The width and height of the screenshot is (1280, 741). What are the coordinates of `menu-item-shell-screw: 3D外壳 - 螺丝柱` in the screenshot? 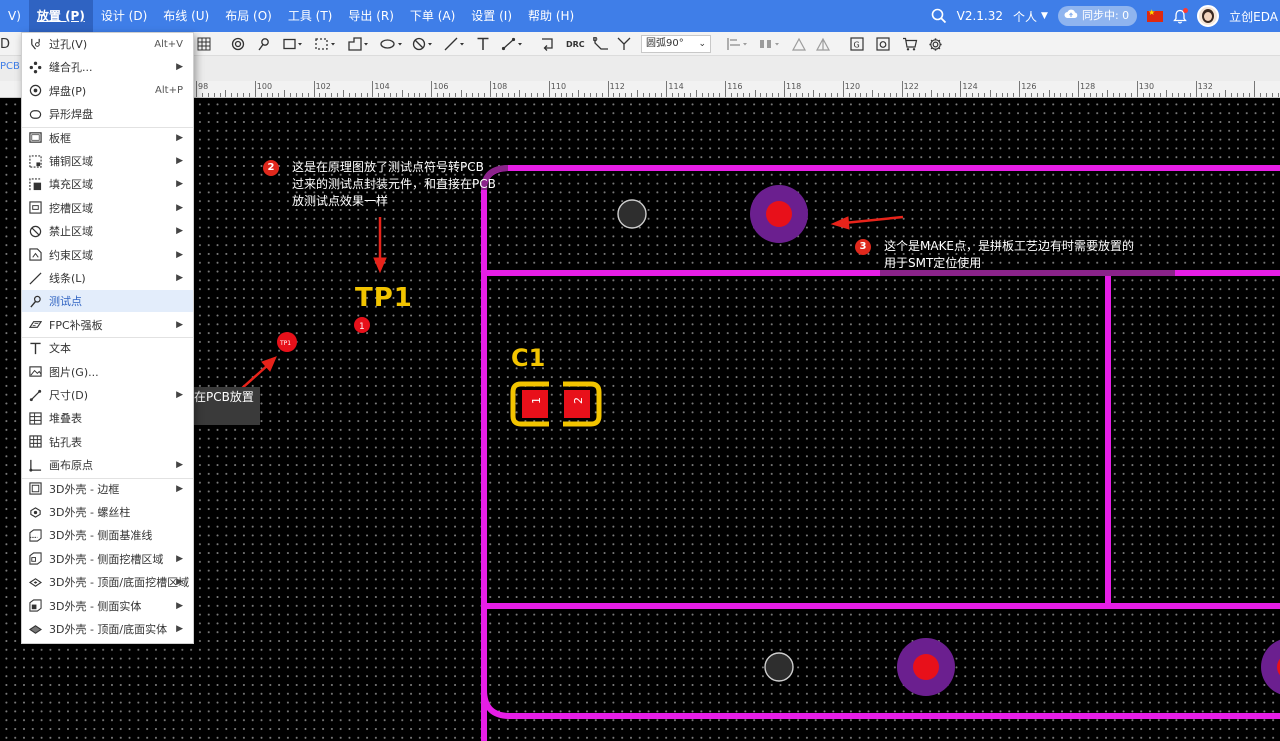 It's located at (107, 512).